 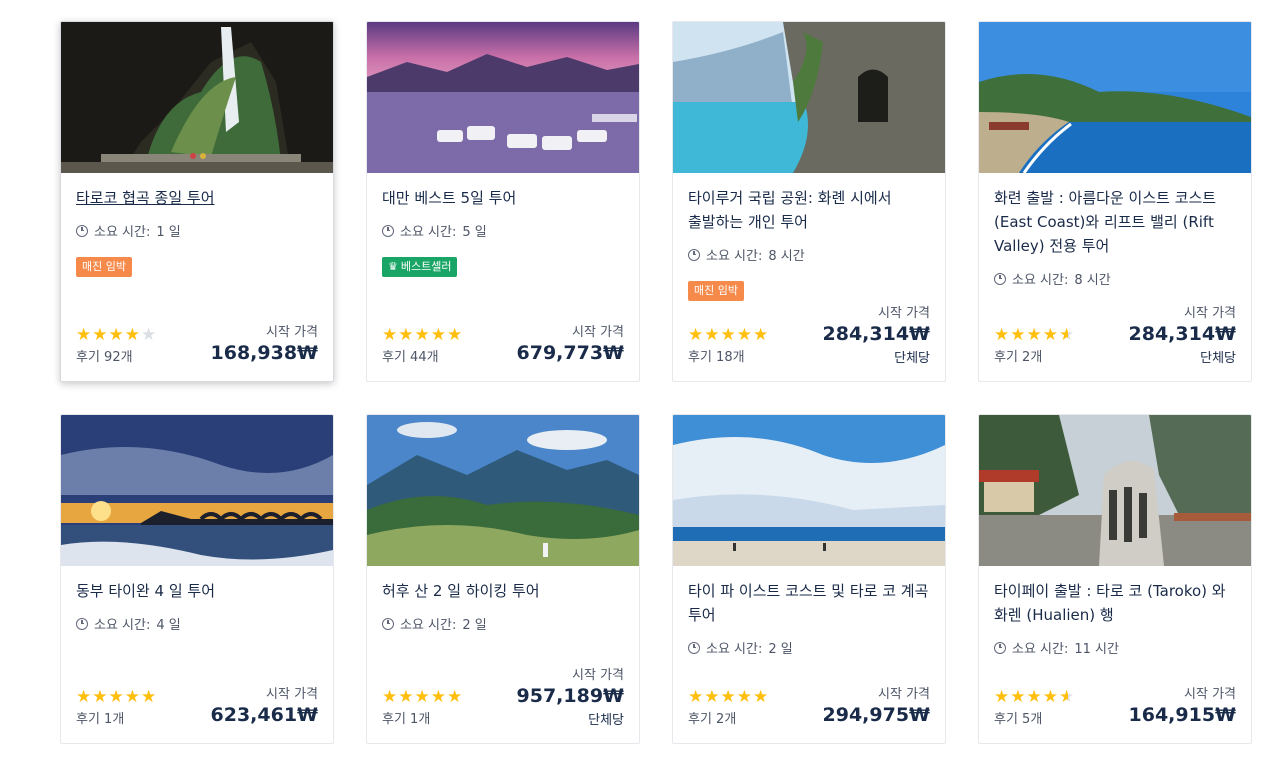 What do you see at coordinates (128, 623) in the screenshot?
I see `tour-duration: 소요 시간: 4 일` at bounding box center [128, 623].